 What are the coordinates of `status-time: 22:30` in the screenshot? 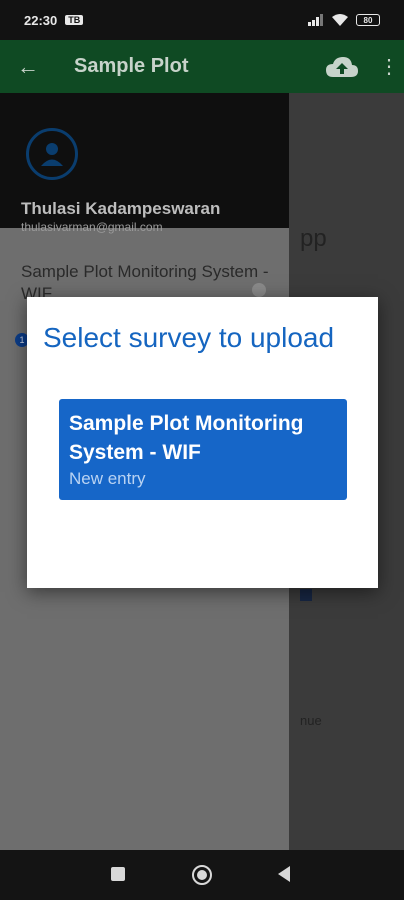 It's located at (41, 20).